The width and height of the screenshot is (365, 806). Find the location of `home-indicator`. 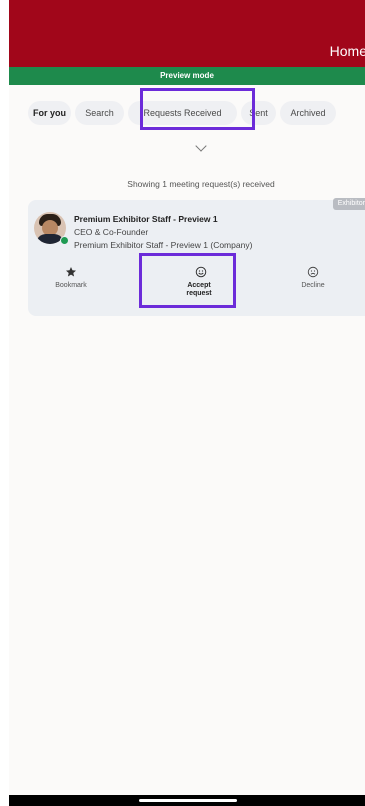

home-indicator is located at coordinates (188, 800).